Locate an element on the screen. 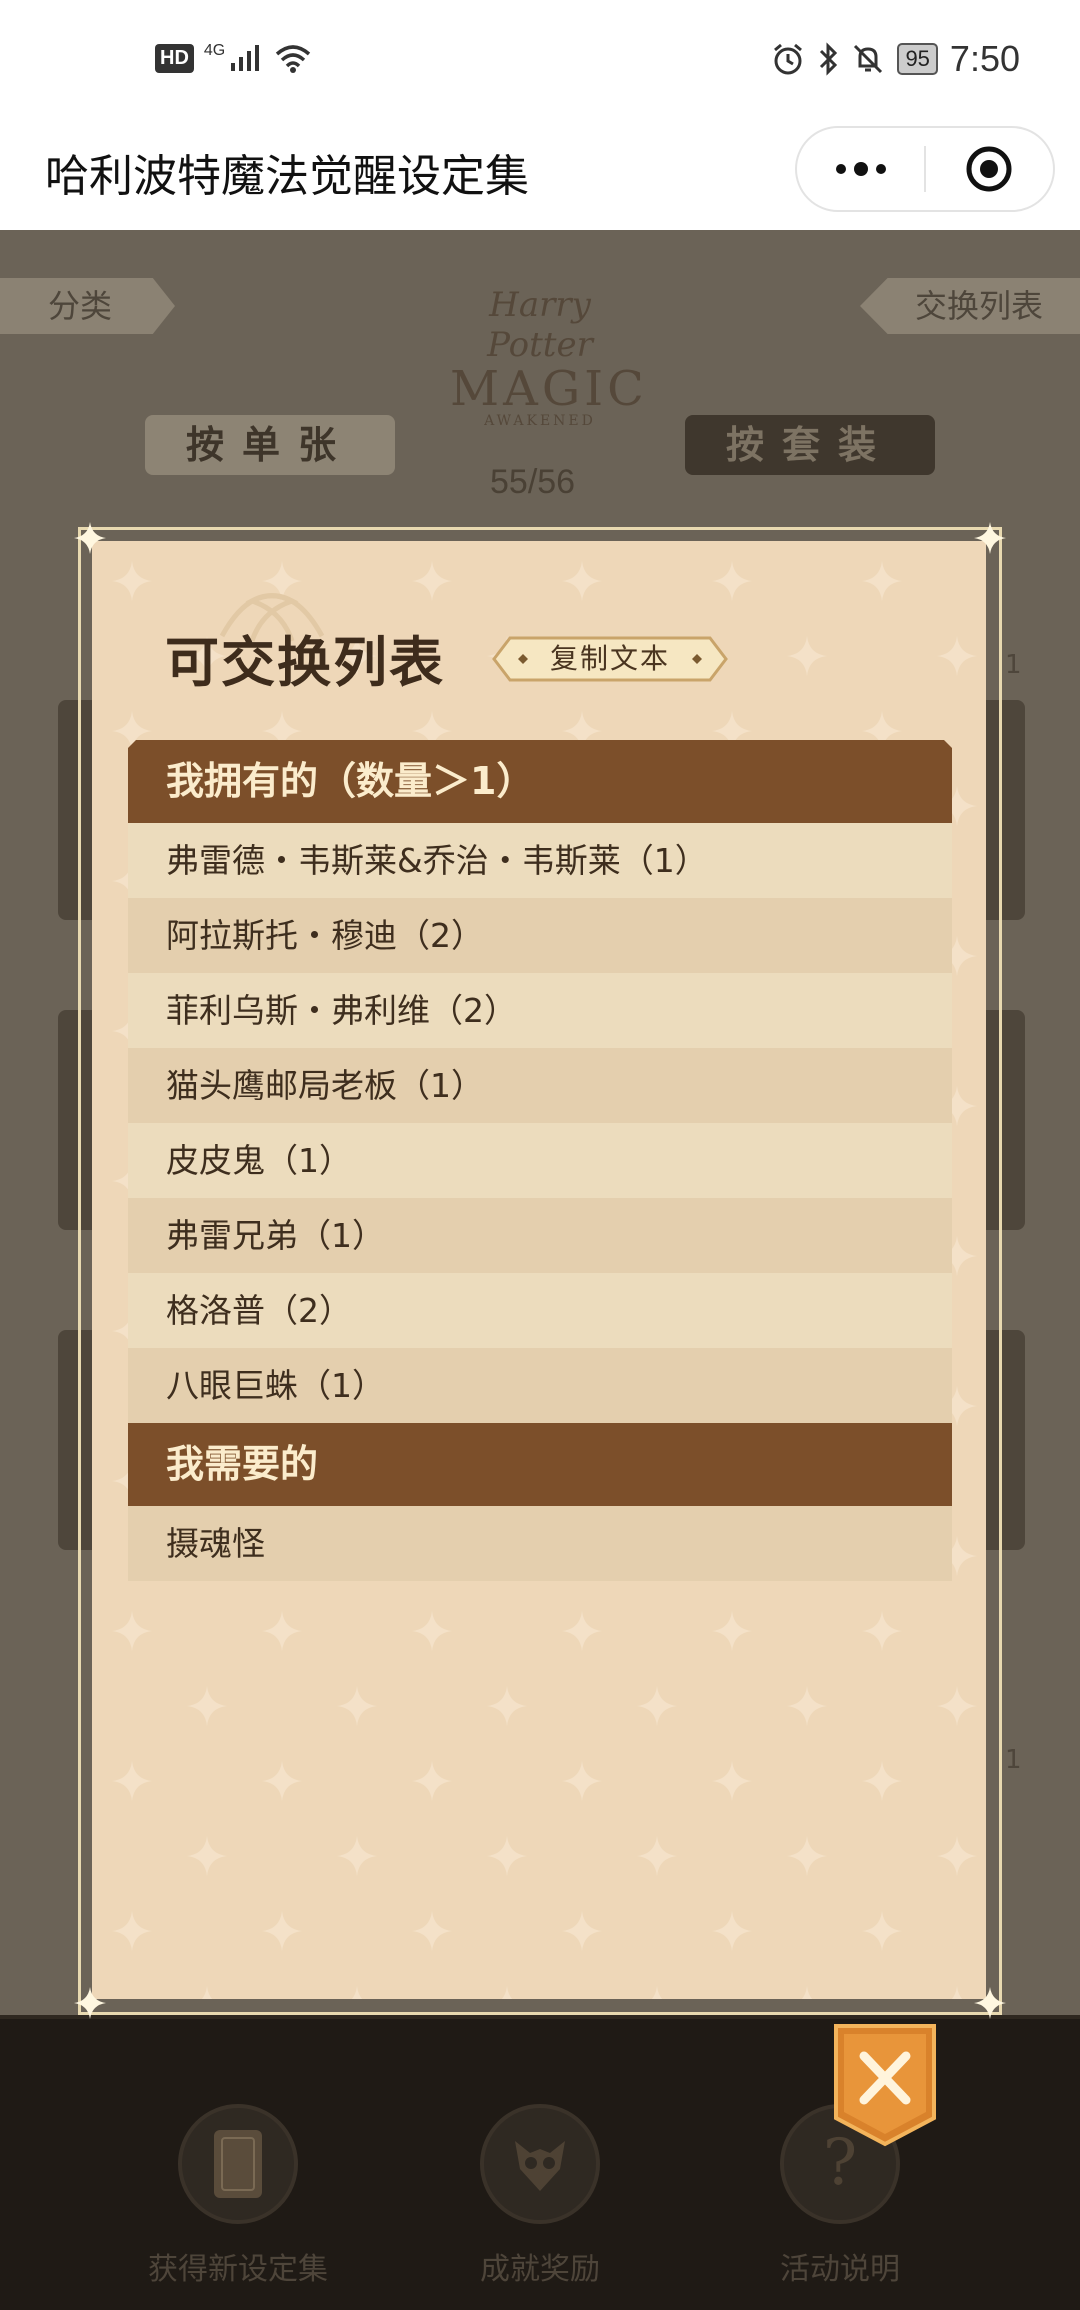  owl-icon is located at coordinates (540, 2166).